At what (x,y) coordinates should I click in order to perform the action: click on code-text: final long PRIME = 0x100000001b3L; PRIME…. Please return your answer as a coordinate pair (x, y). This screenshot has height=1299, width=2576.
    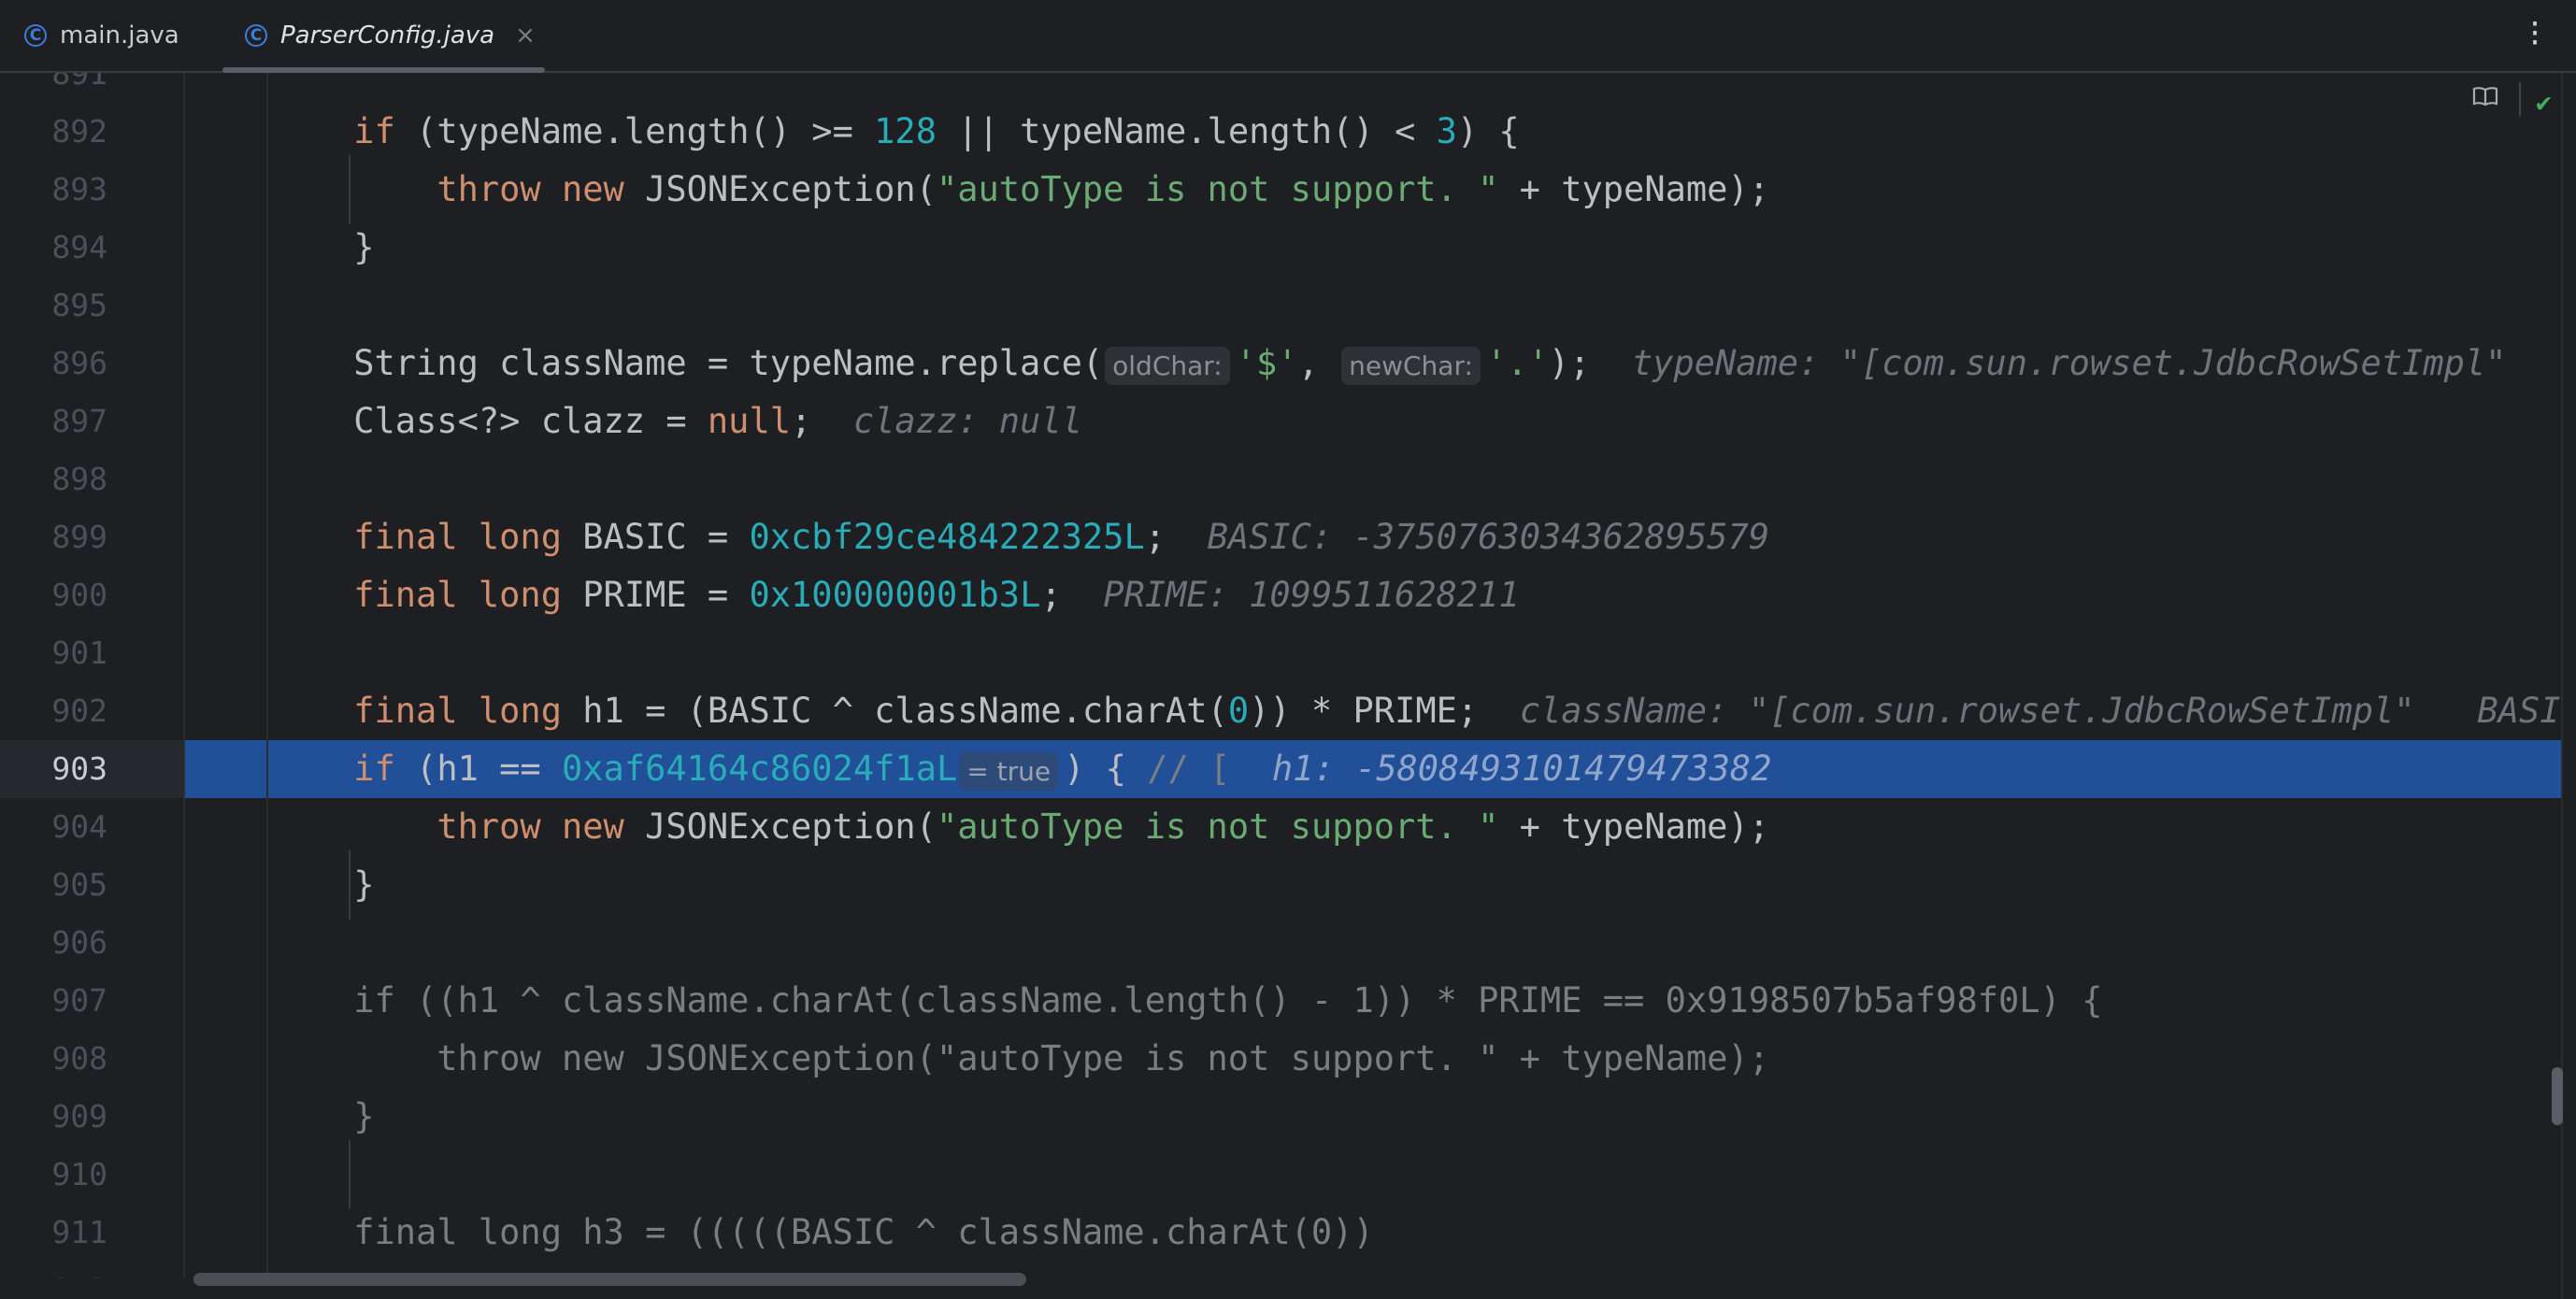
    Looking at the image, I should click on (853, 595).